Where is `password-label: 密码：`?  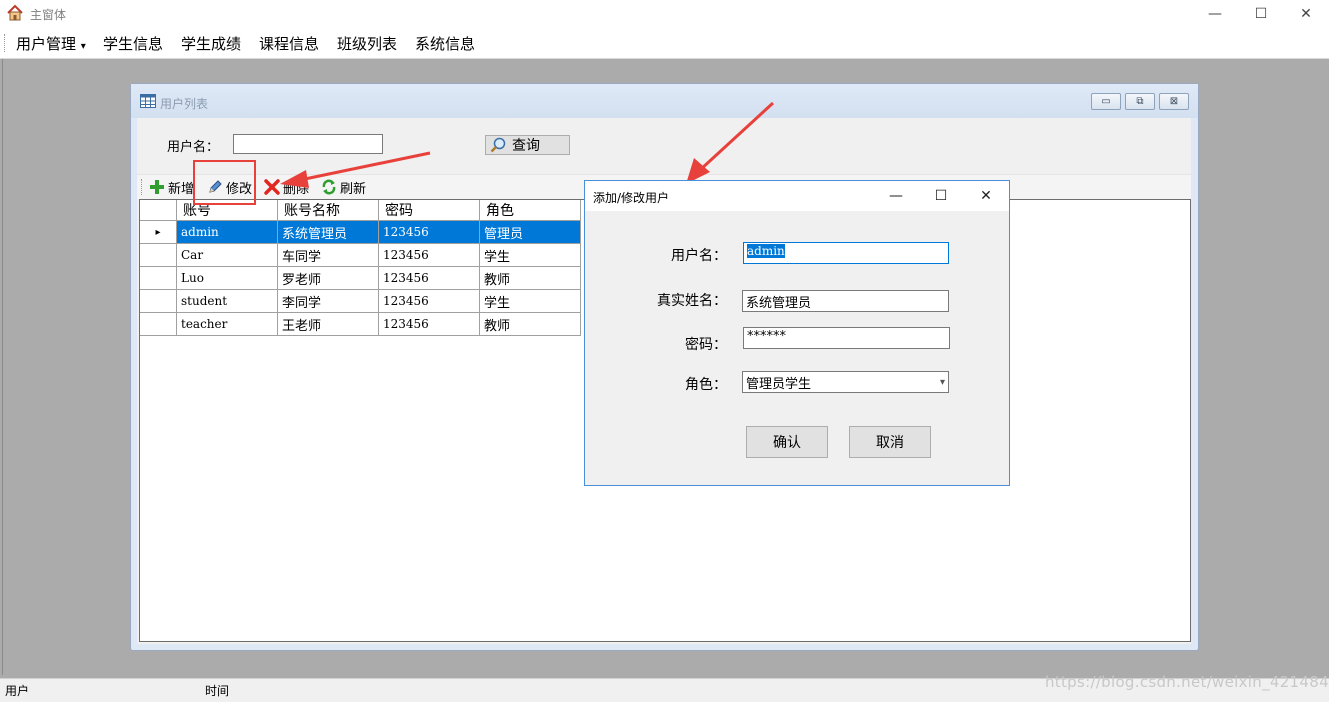
password-label: 密码： is located at coordinates (706, 345).